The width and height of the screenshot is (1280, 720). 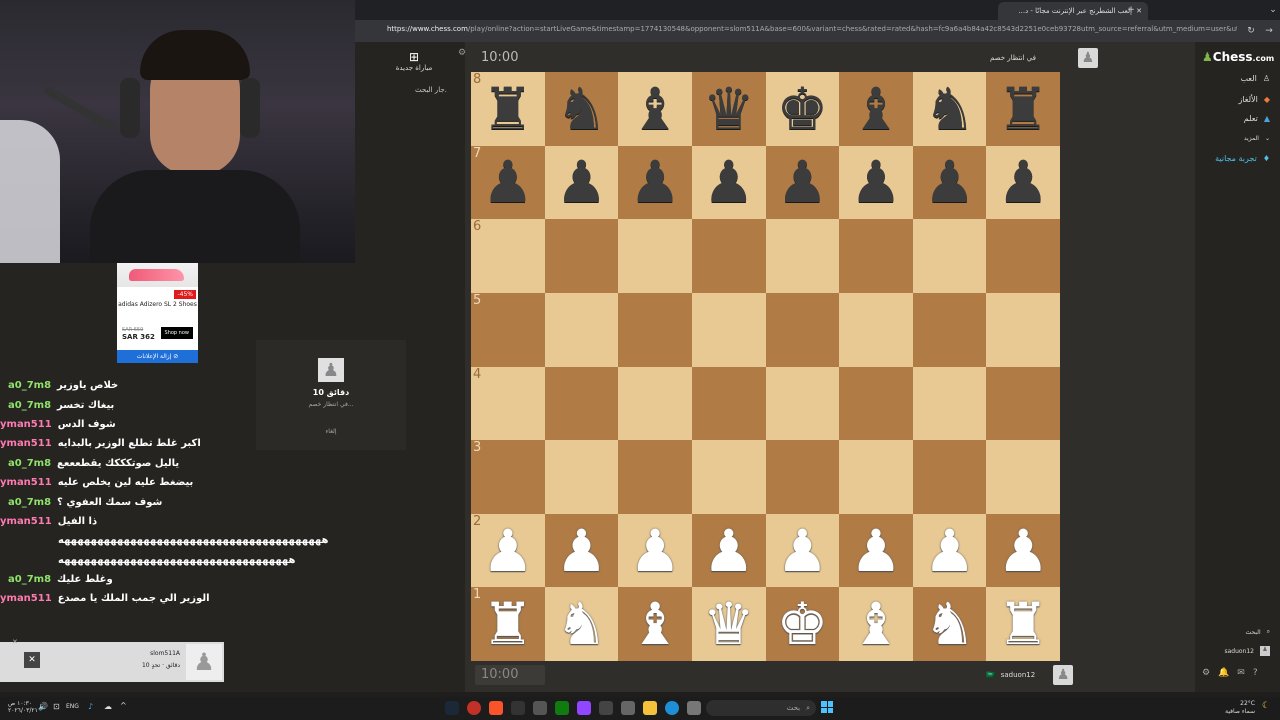 I want to click on board-square: 6, so click(x=508, y=256).